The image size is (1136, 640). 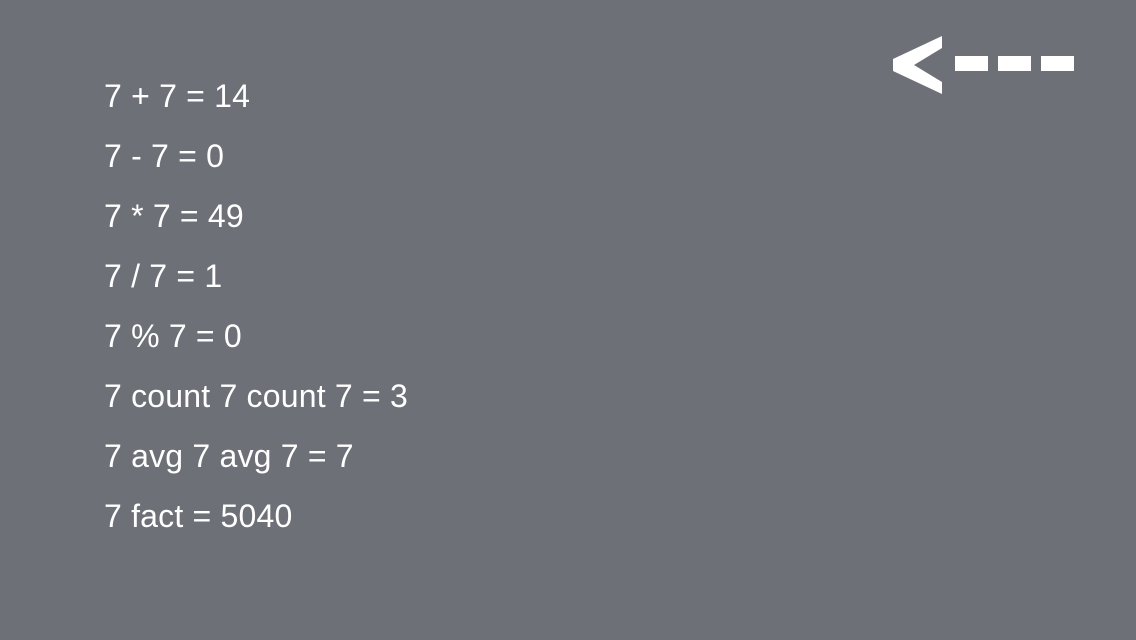 What do you see at coordinates (174, 216) in the screenshot?
I see `history-item-multiplication: 7 * 7 = 49` at bounding box center [174, 216].